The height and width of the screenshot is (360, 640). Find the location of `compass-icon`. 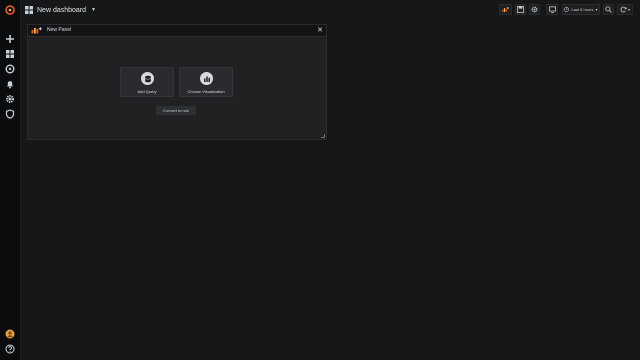

compass-icon is located at coordinates (10, 69).